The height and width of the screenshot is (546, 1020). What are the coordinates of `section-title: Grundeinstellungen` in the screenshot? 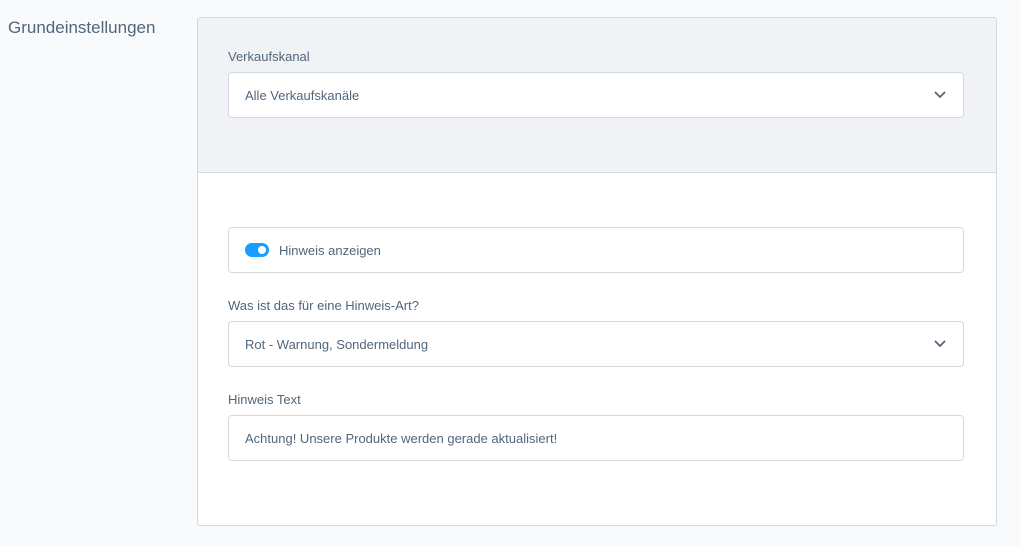 It's located at (82, 27).